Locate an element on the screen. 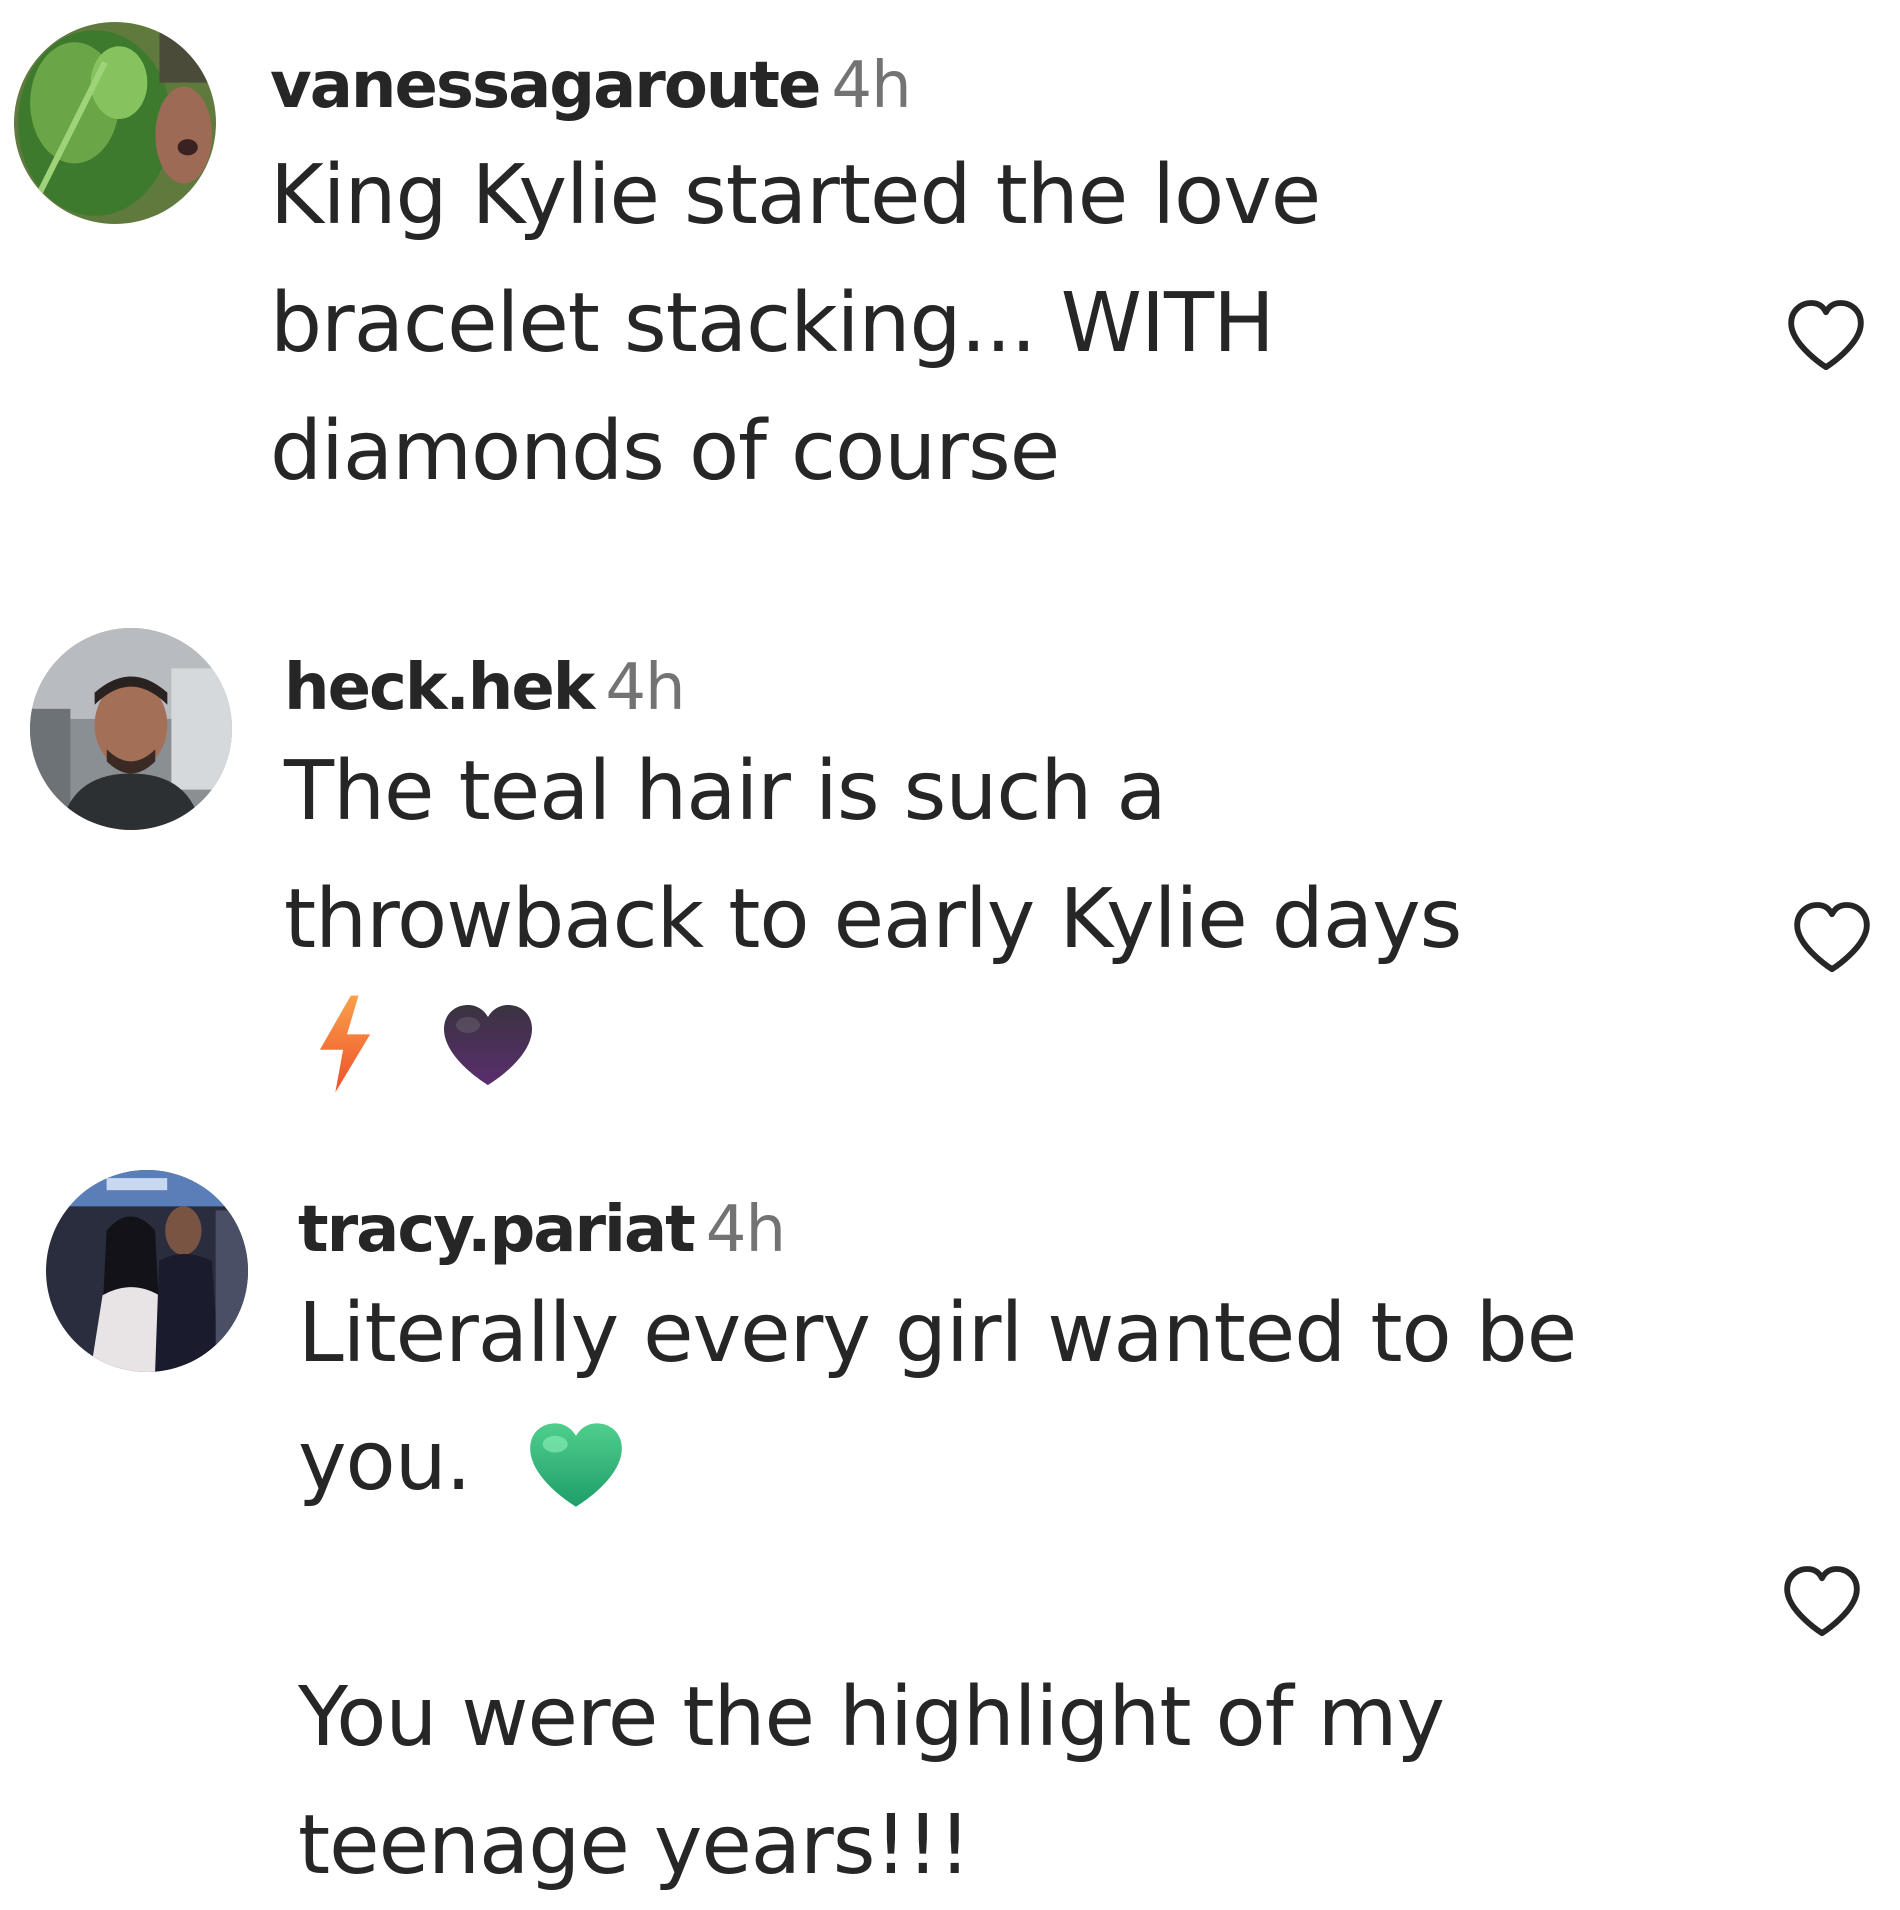 The image size is (1900, 1910). username: heck.hek is located at coordinates (439, 688).